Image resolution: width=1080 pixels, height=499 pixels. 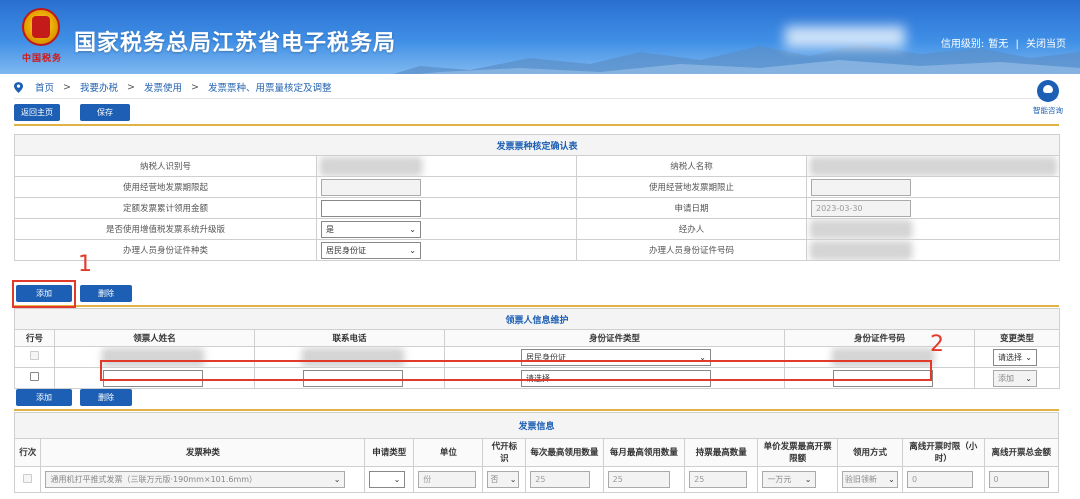 I want to click on offline-amount-input: 0, so click(x=1018, y=479).